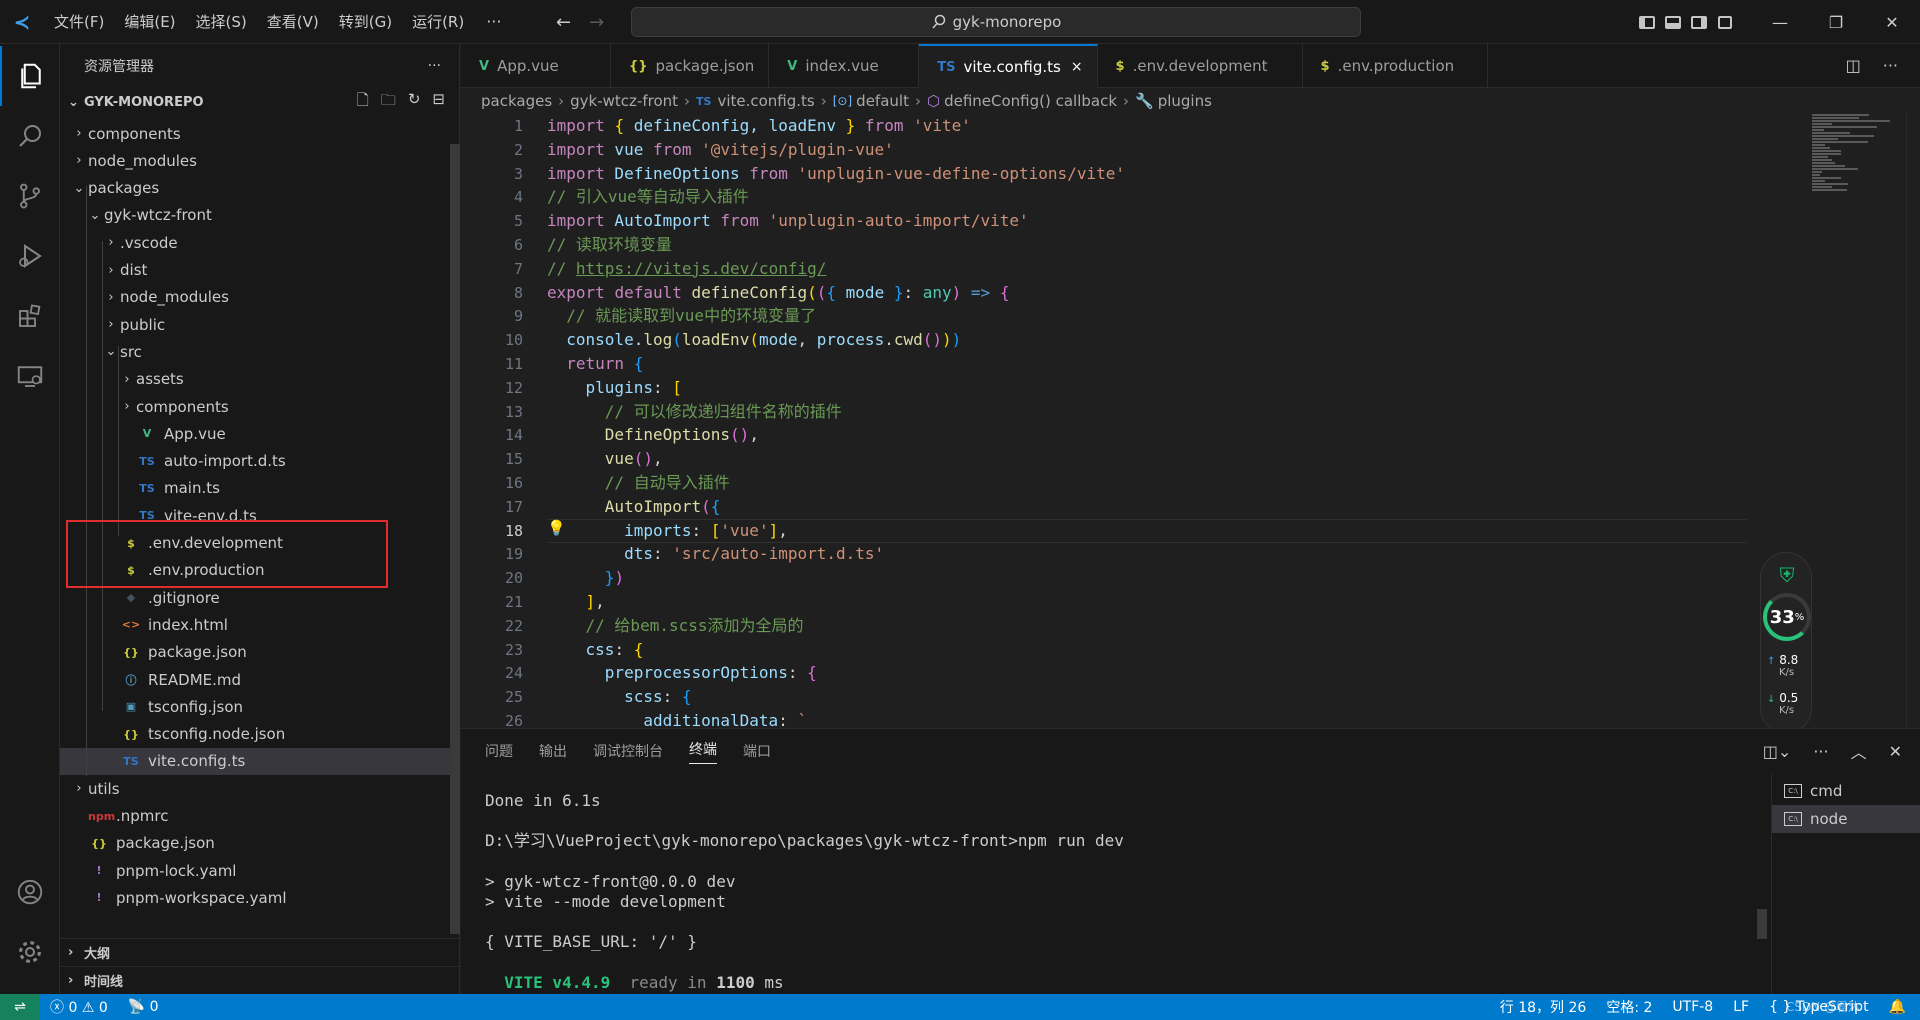 The image size is (1920, 1020). What do you see at coordinates (30, 136) in the screenshot?
I see `search-view-icon` at bounding box center [30, 136].